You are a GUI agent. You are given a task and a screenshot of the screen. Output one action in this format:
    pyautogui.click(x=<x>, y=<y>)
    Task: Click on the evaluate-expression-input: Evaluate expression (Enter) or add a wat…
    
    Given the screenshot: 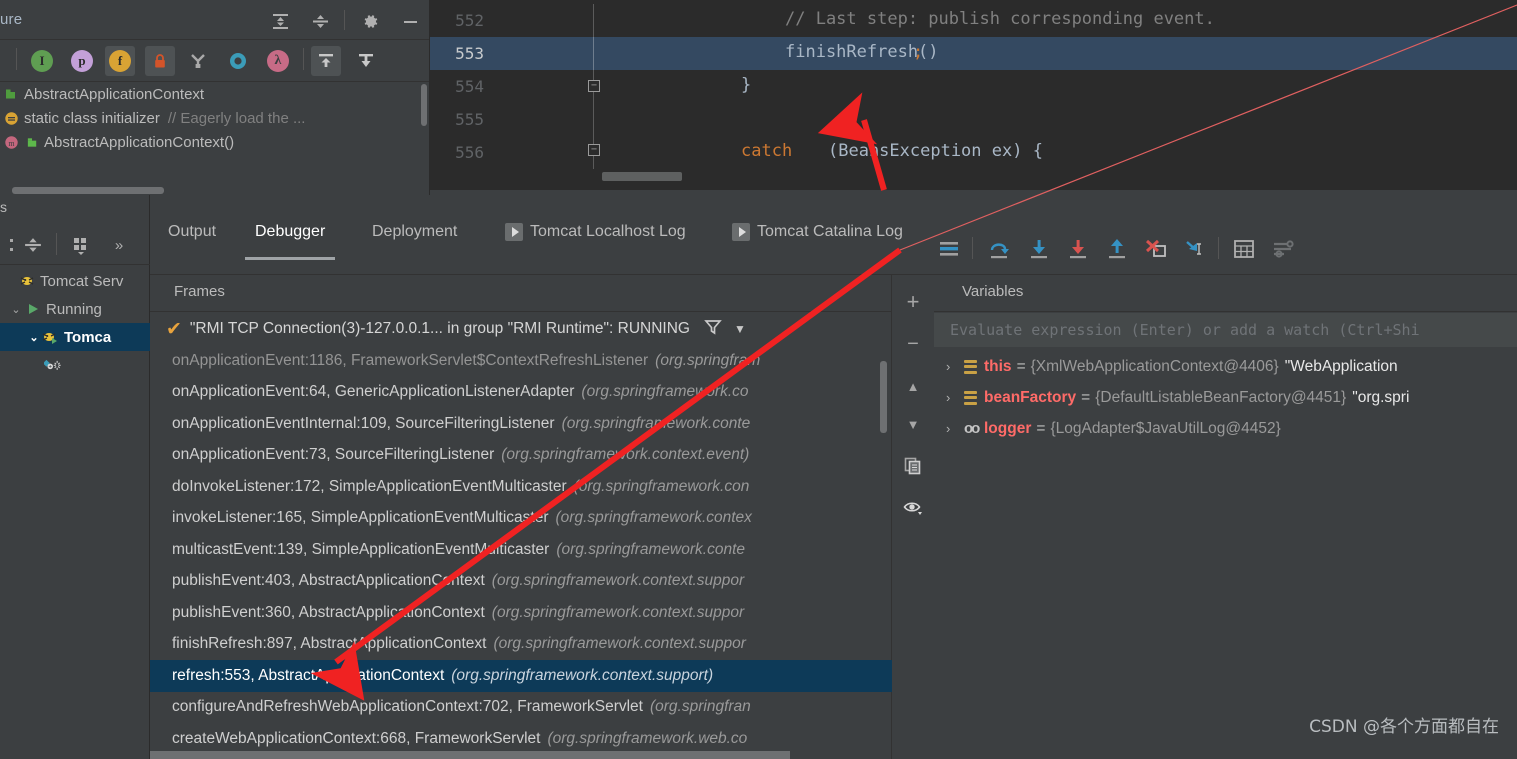 What is the action you would take?
    pyautogui.click(x=1225, y=330)
    